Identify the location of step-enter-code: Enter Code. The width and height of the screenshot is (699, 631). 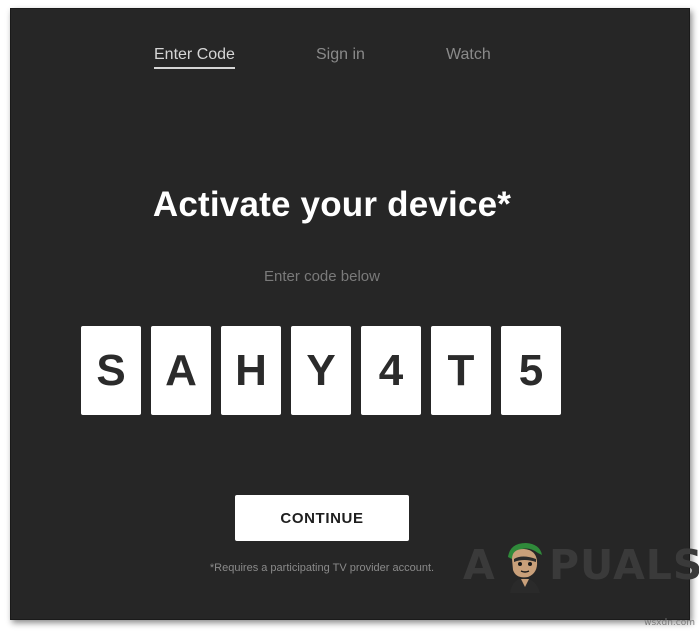
(194, 57).